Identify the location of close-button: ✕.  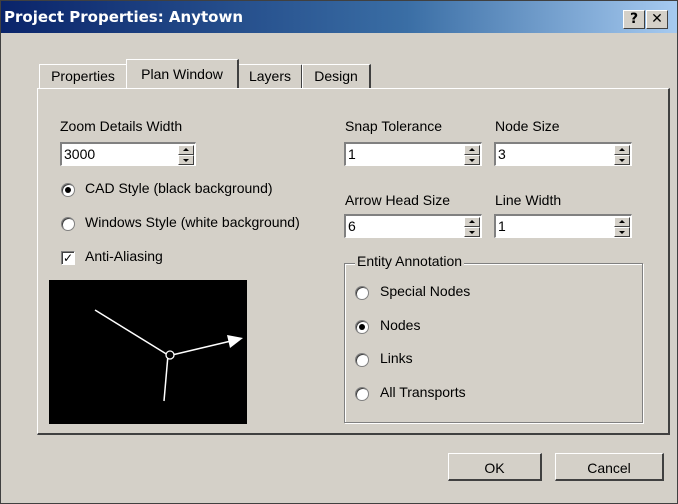
(657, 19).